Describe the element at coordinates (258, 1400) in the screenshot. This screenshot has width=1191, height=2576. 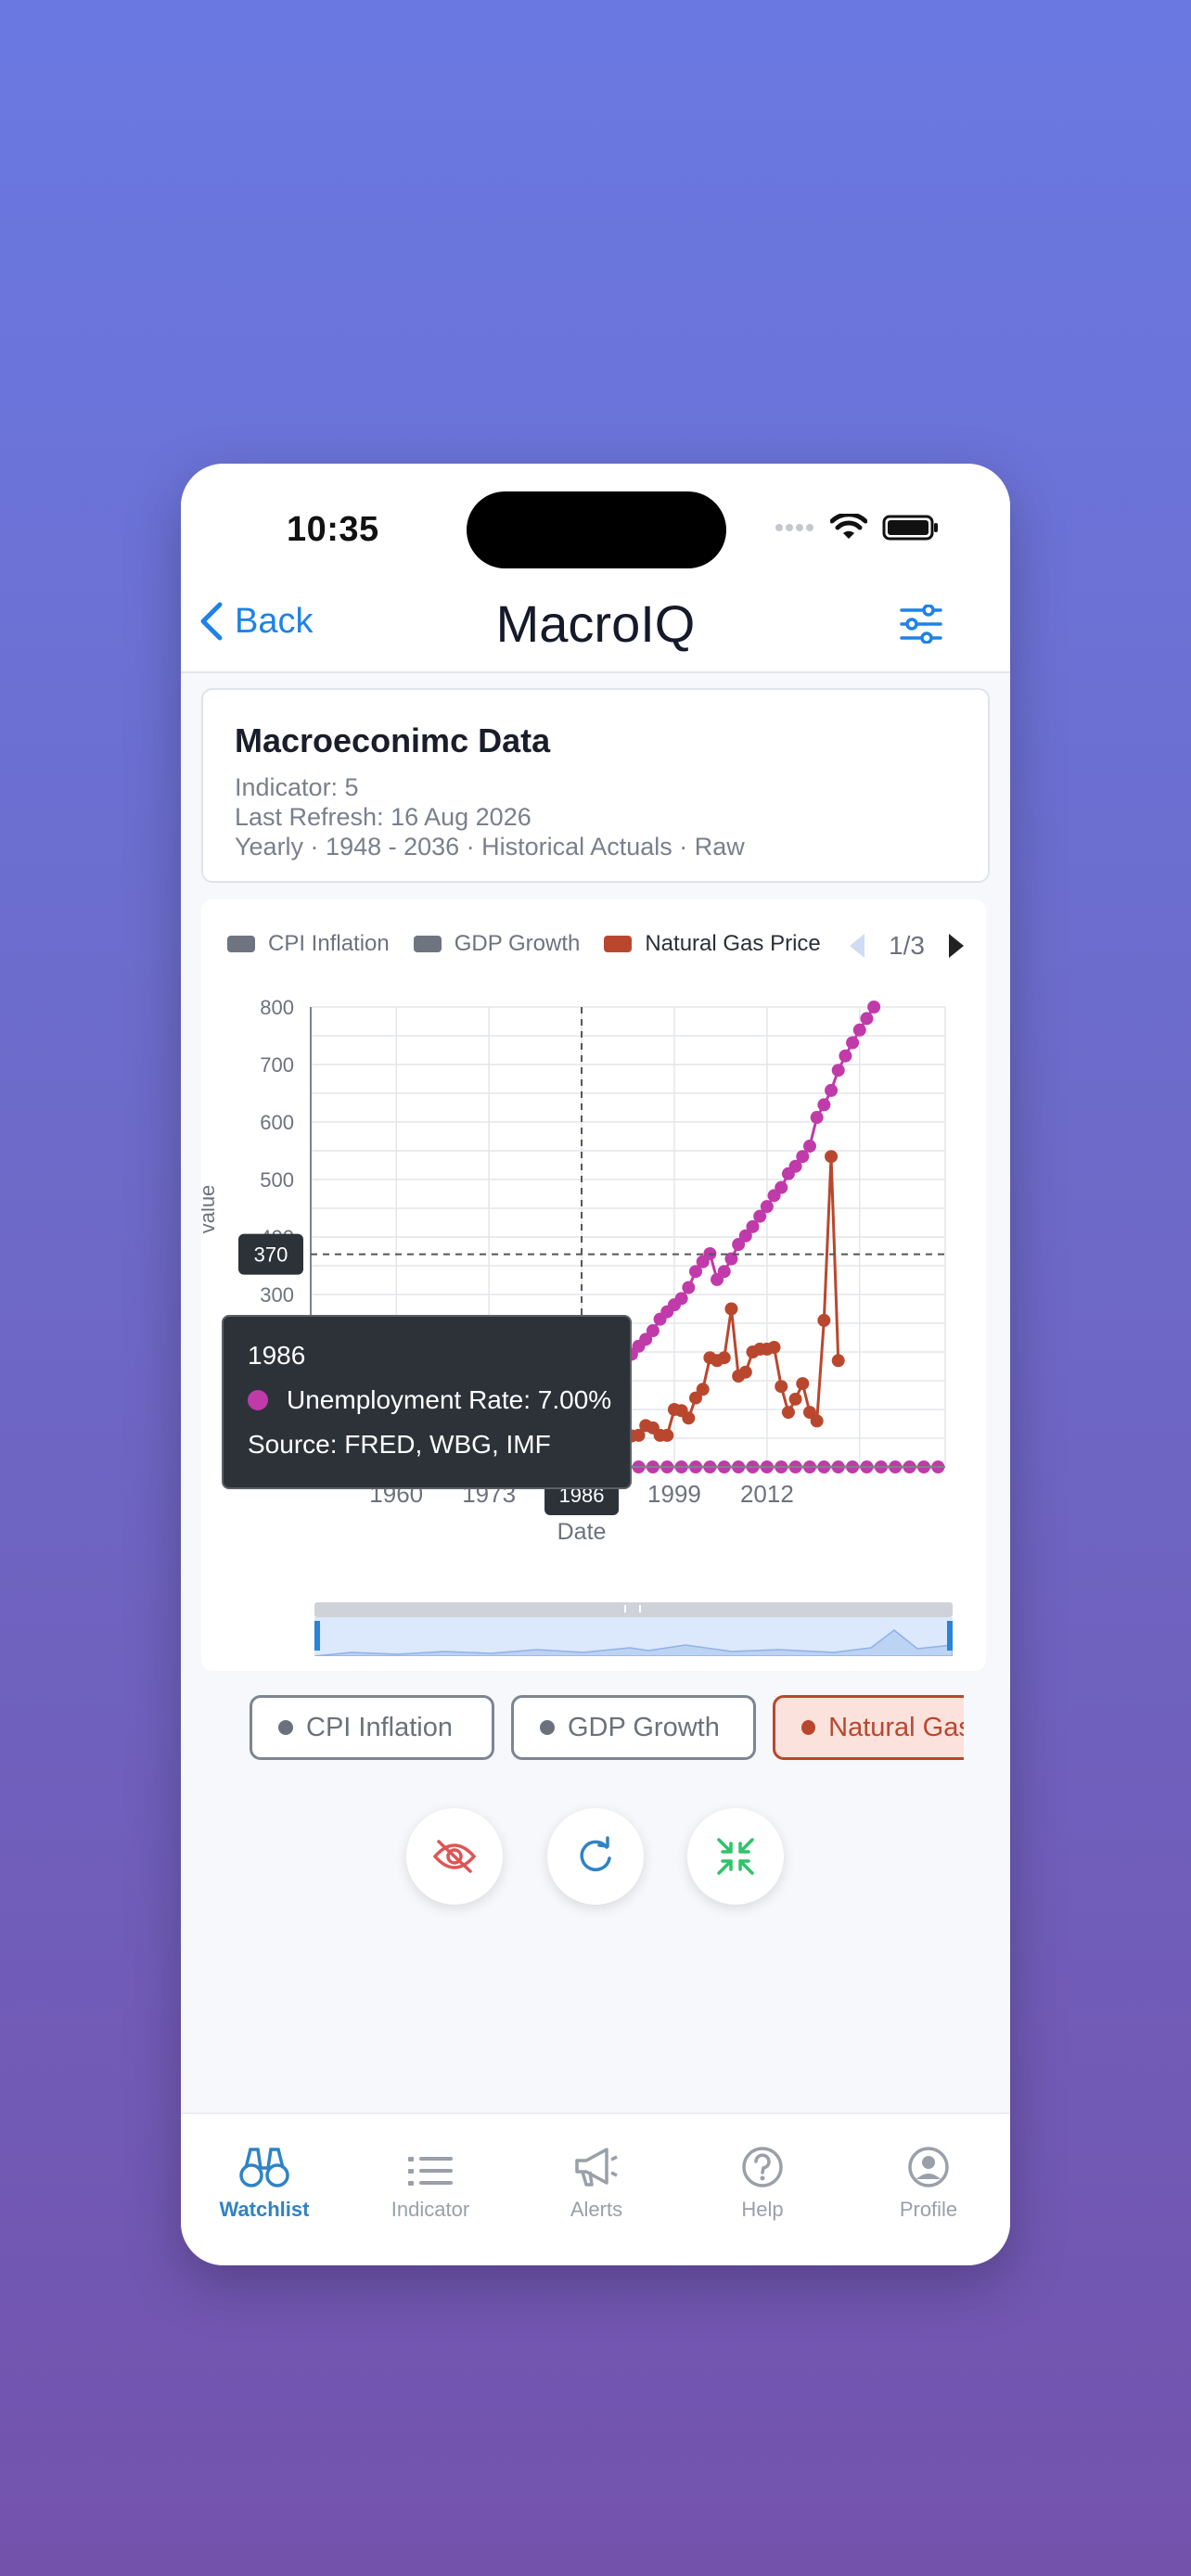
I see `tooltip-series-dot` at that location.